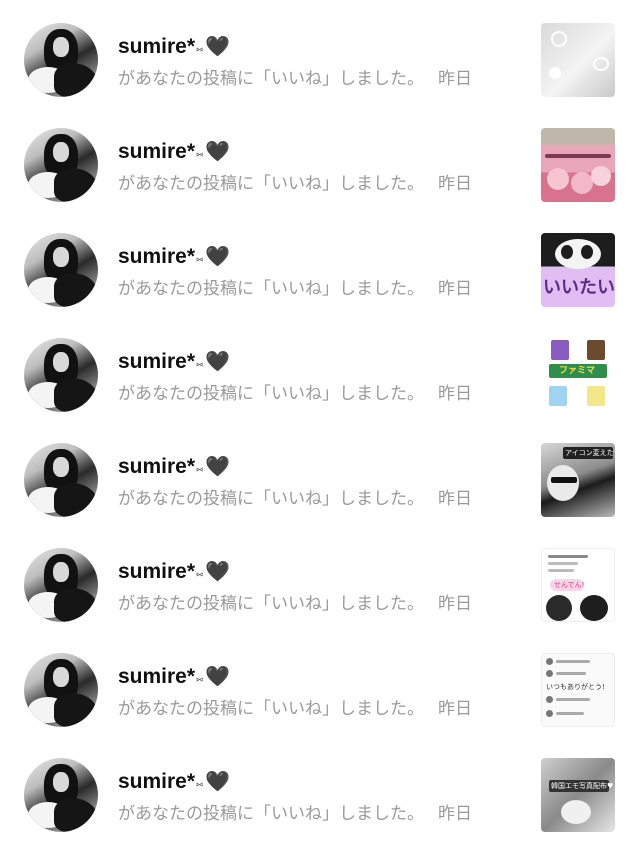 The height and width of the screenshot is (855, 640). What do you see at coordinates (578, 480) in the screenshot?
I see `post-thumbnail: アイコン変えた♡` at bounding box center [578, 480].